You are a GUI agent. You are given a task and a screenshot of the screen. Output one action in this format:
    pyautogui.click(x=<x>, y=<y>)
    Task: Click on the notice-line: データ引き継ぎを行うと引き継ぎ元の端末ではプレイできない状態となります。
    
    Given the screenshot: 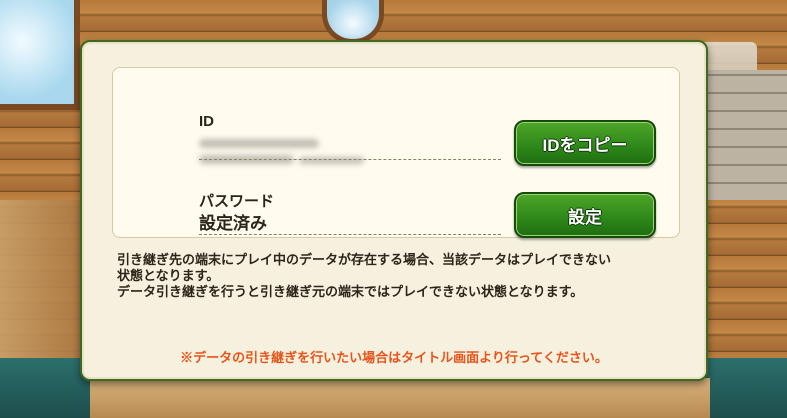 What is the action you would take?
    pyautogui.click(x=350, y=291)
    